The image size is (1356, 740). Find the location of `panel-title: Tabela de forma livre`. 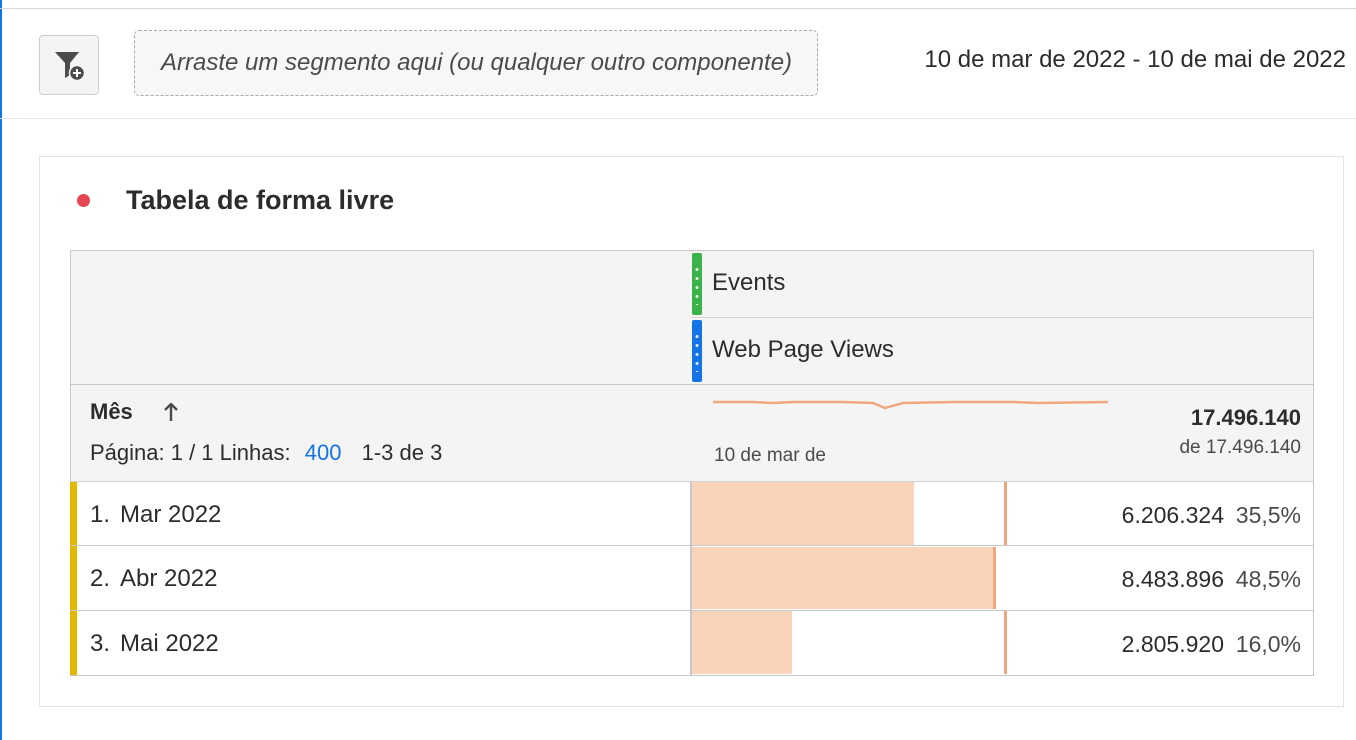

panel-title: Tabela de forma livre is located at coordinates (260, 200).